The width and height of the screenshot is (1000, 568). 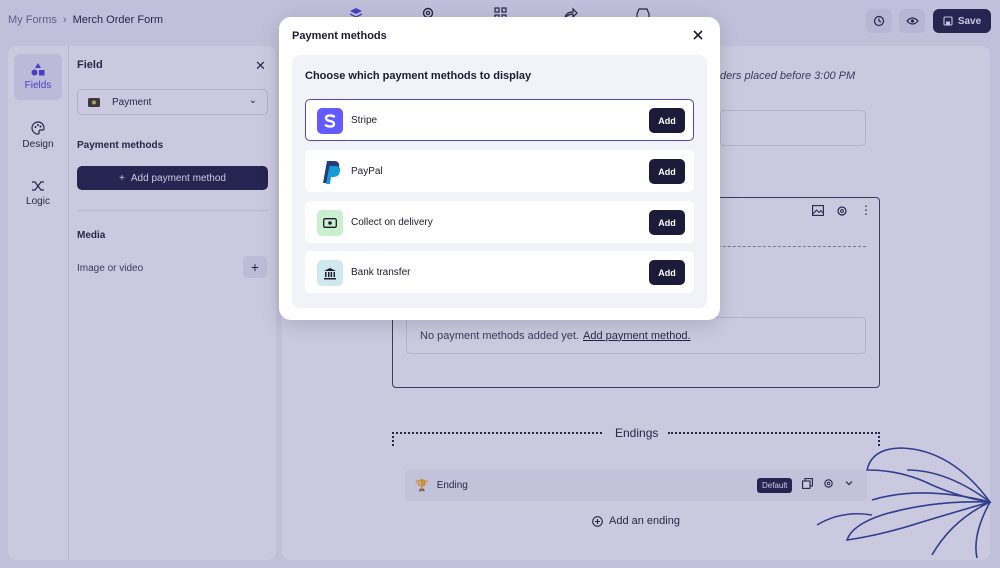 What do you see at coordinates (339, 36) in the screenshot?
I see `modal-title: Payment methods` at bounding box center [339, 36].